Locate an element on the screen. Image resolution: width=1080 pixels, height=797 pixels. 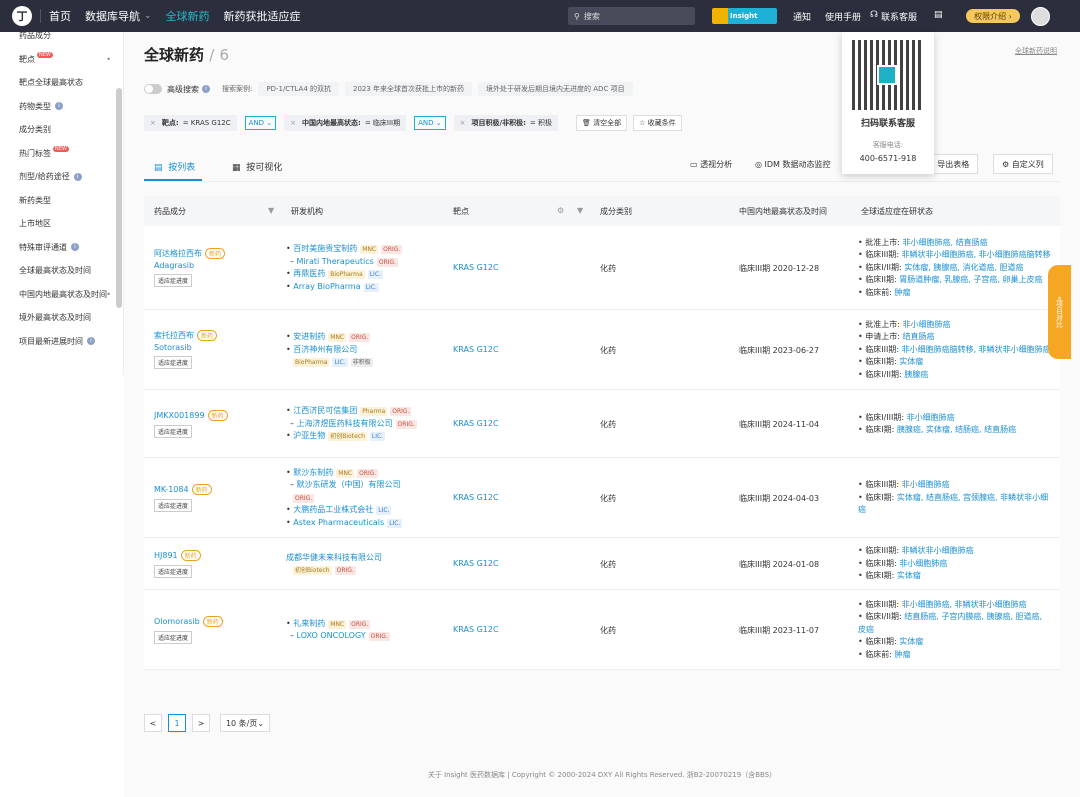
org-link: 百济神州有限公司 is located at coordinates (325, 349).